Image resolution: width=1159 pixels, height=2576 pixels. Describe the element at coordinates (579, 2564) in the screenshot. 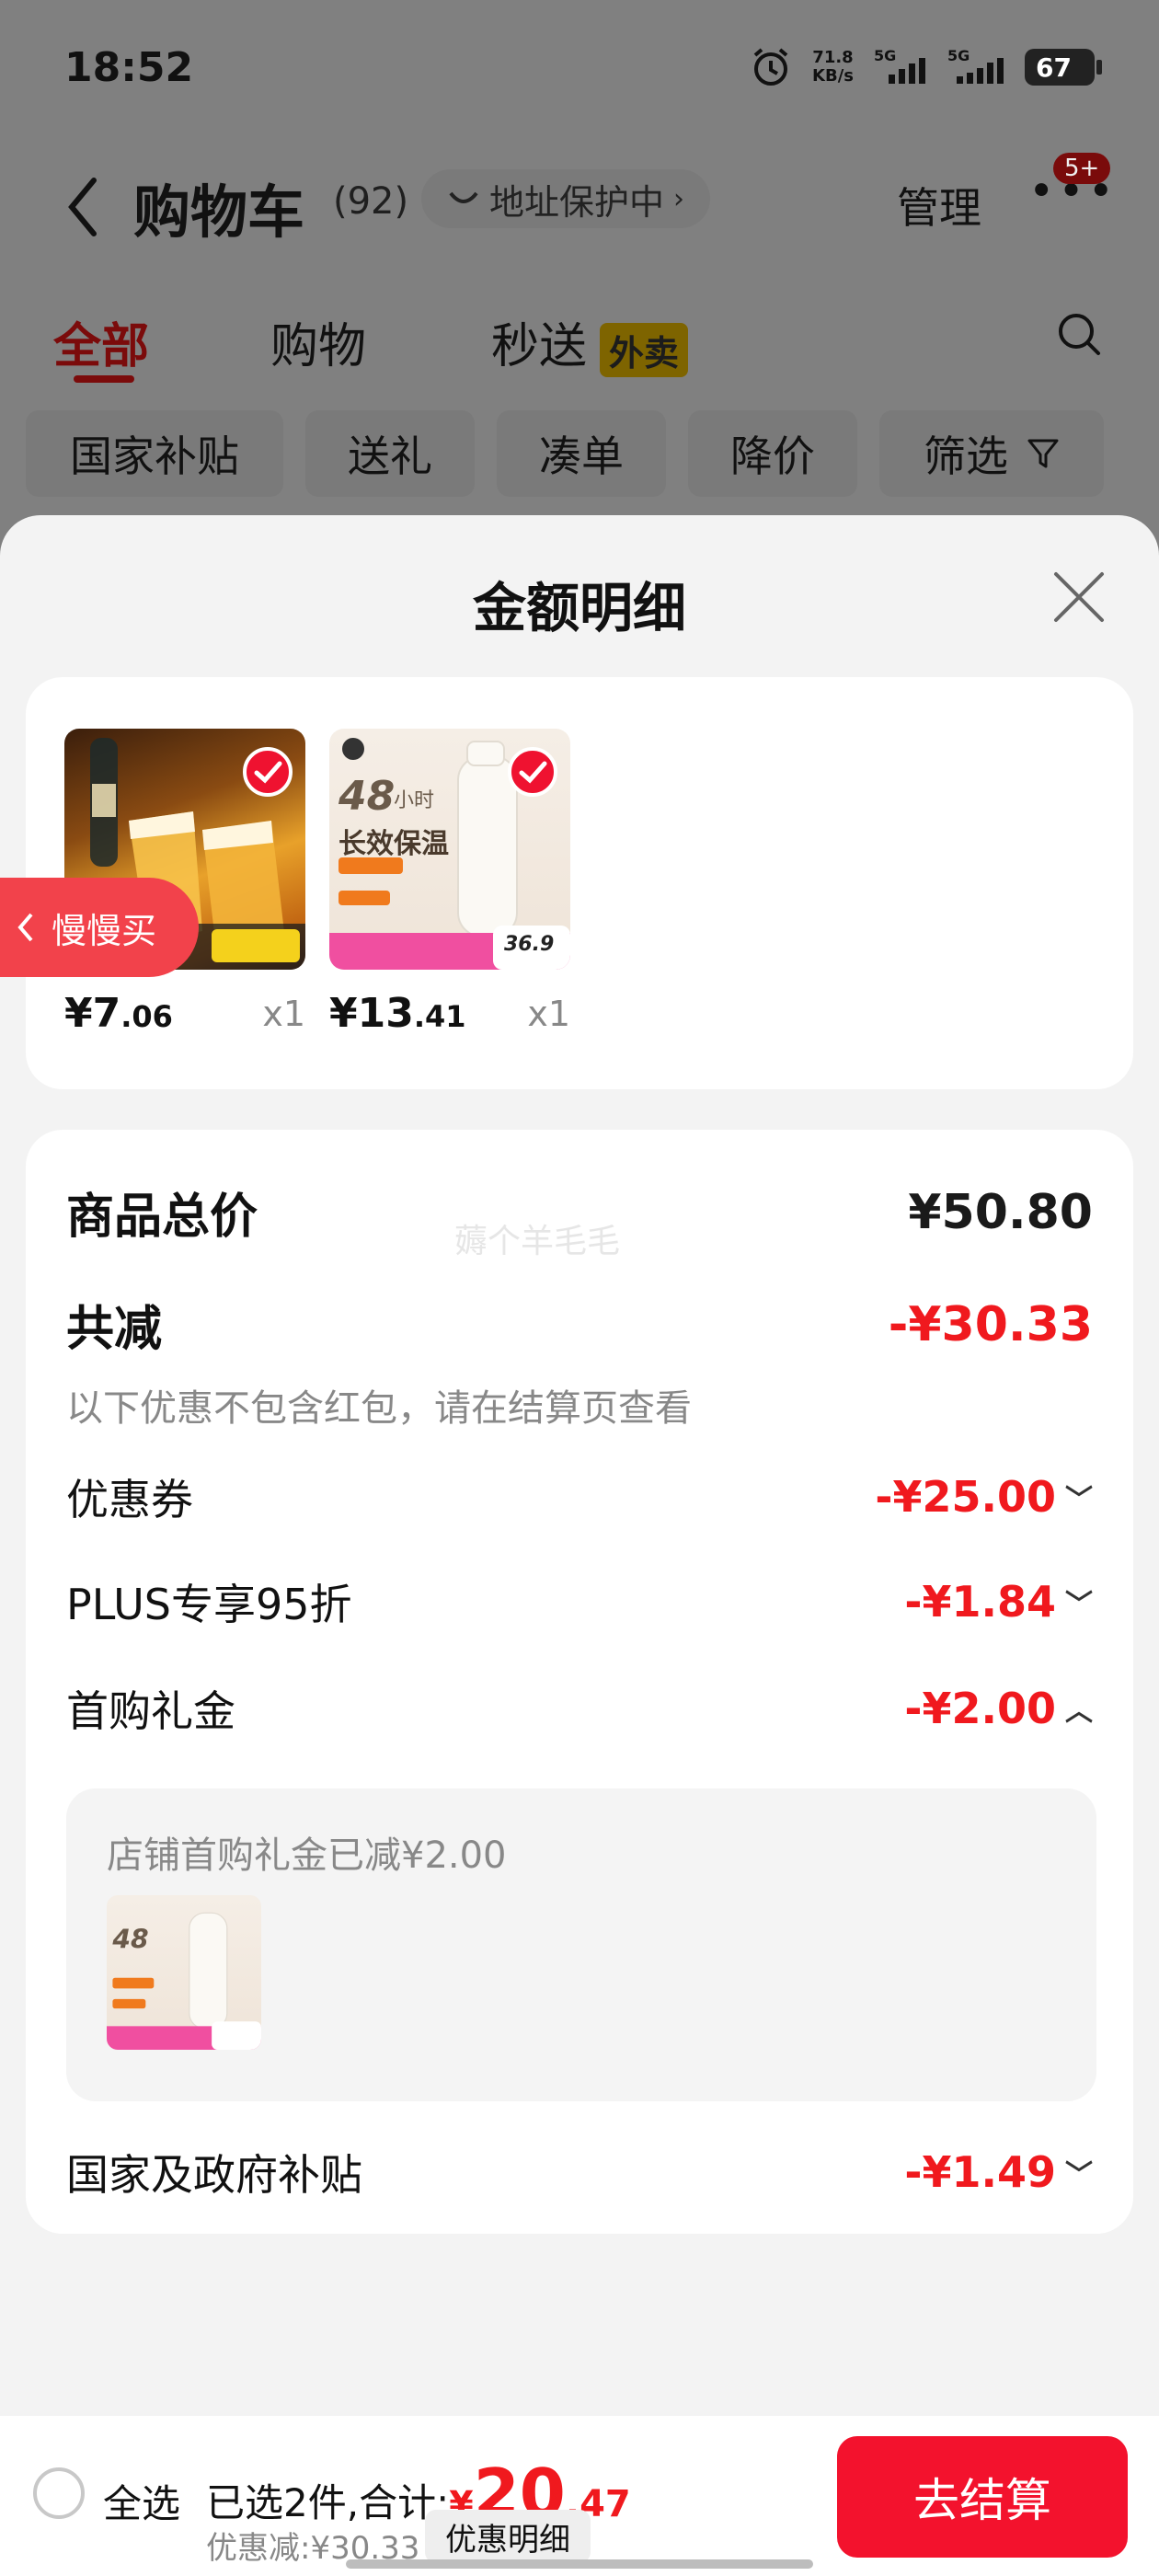

I see `home-indicator` at that location.